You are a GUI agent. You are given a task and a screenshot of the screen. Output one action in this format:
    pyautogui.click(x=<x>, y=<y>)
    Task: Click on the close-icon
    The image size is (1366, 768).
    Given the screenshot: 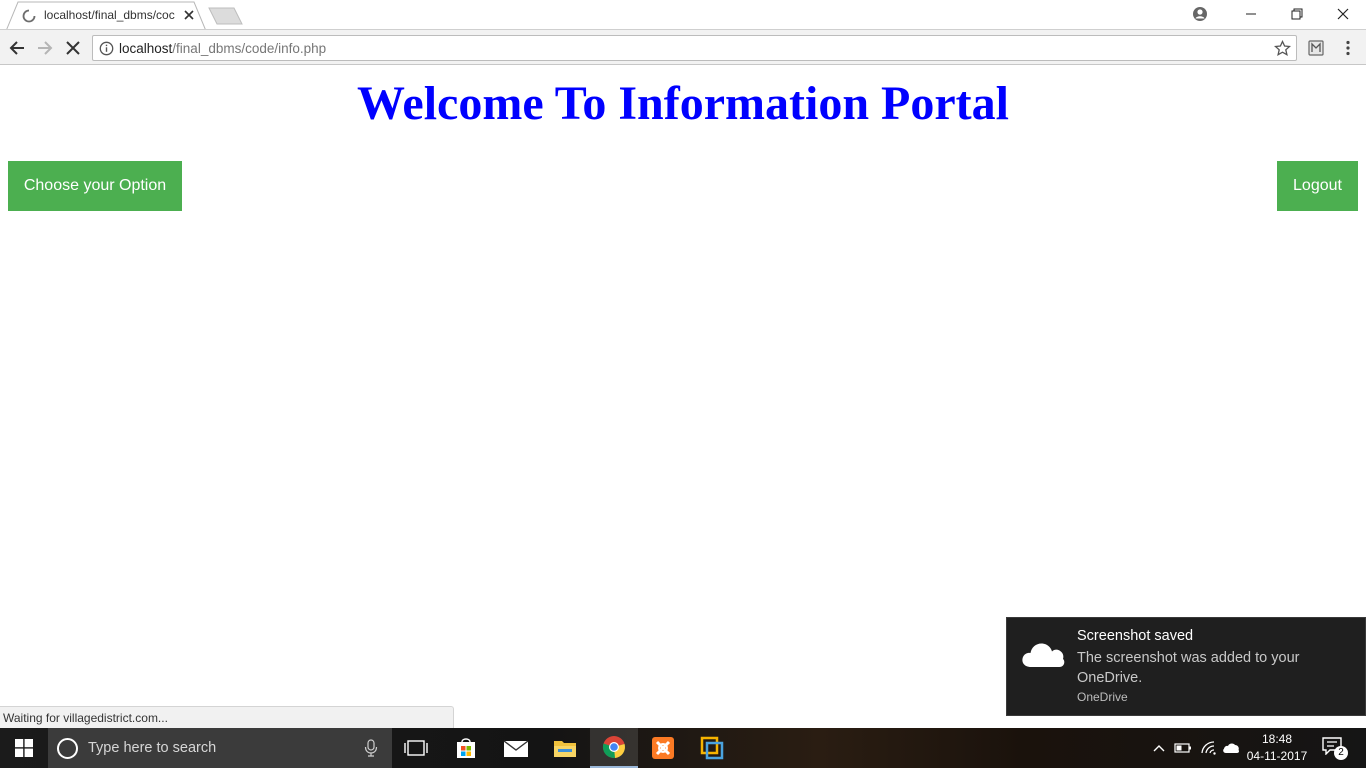 What is the action you would take?
    pyautogui.click(x=1343, y=14)
    